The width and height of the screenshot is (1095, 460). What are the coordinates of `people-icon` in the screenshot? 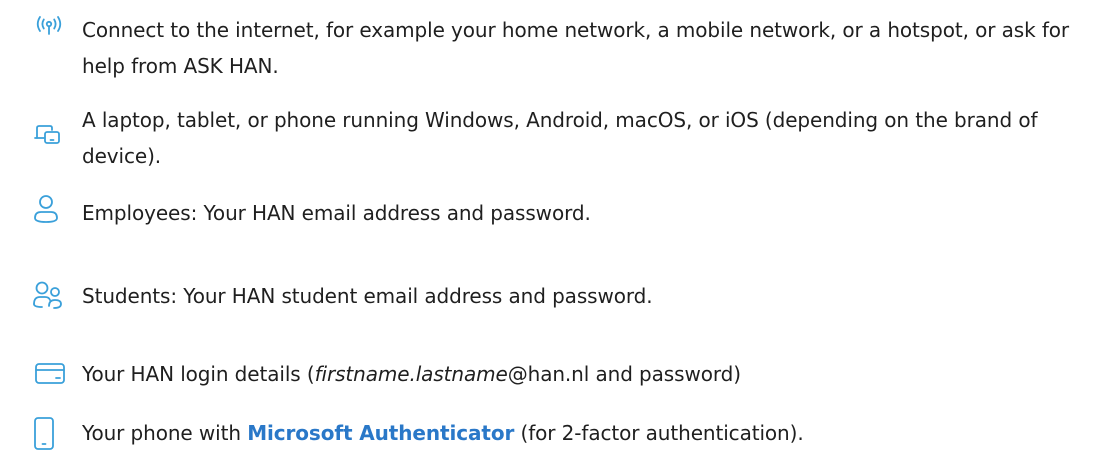 It's located at (49, 298).